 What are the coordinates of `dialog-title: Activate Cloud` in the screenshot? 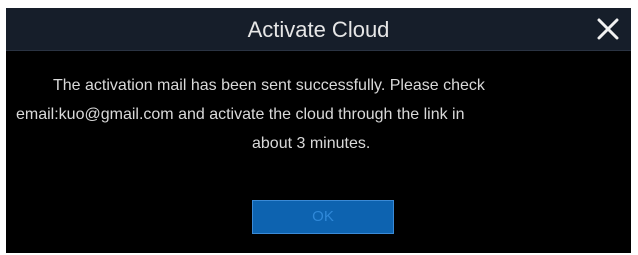 It's located at (318, 29).